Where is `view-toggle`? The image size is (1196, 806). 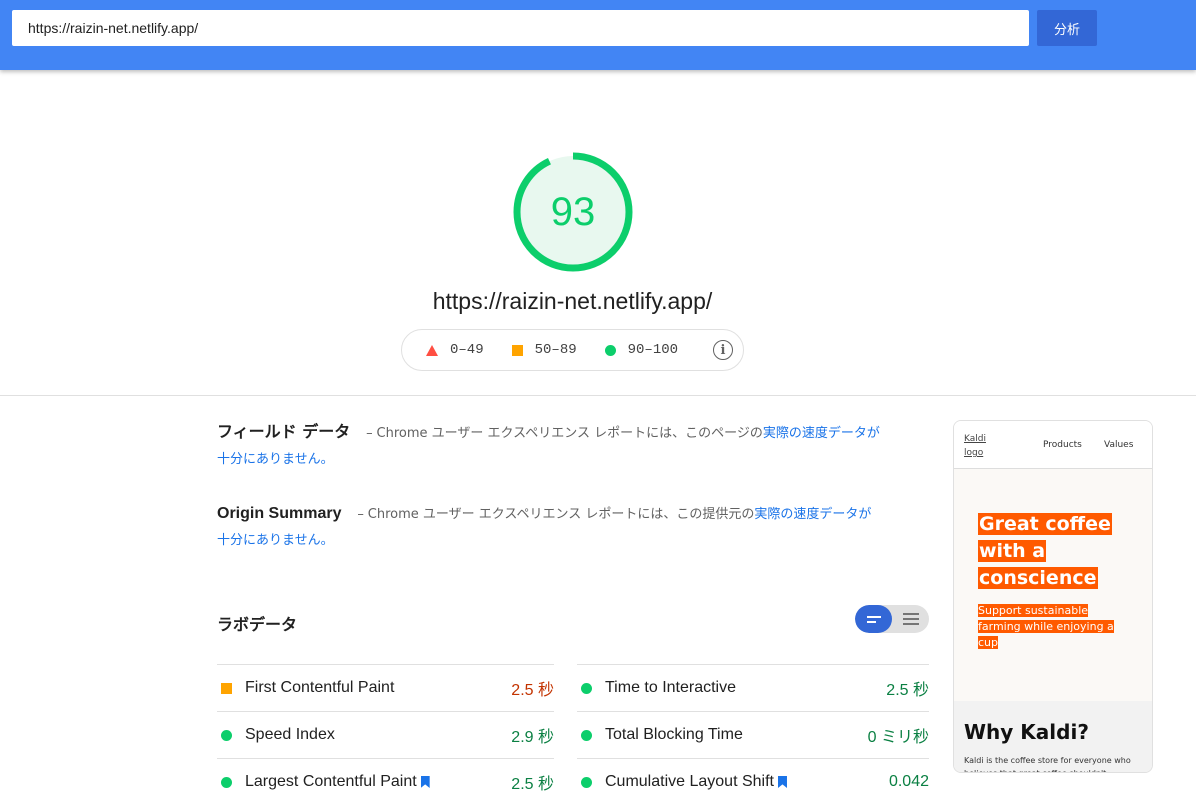
view-toggle is located at coordinates (892, 619).